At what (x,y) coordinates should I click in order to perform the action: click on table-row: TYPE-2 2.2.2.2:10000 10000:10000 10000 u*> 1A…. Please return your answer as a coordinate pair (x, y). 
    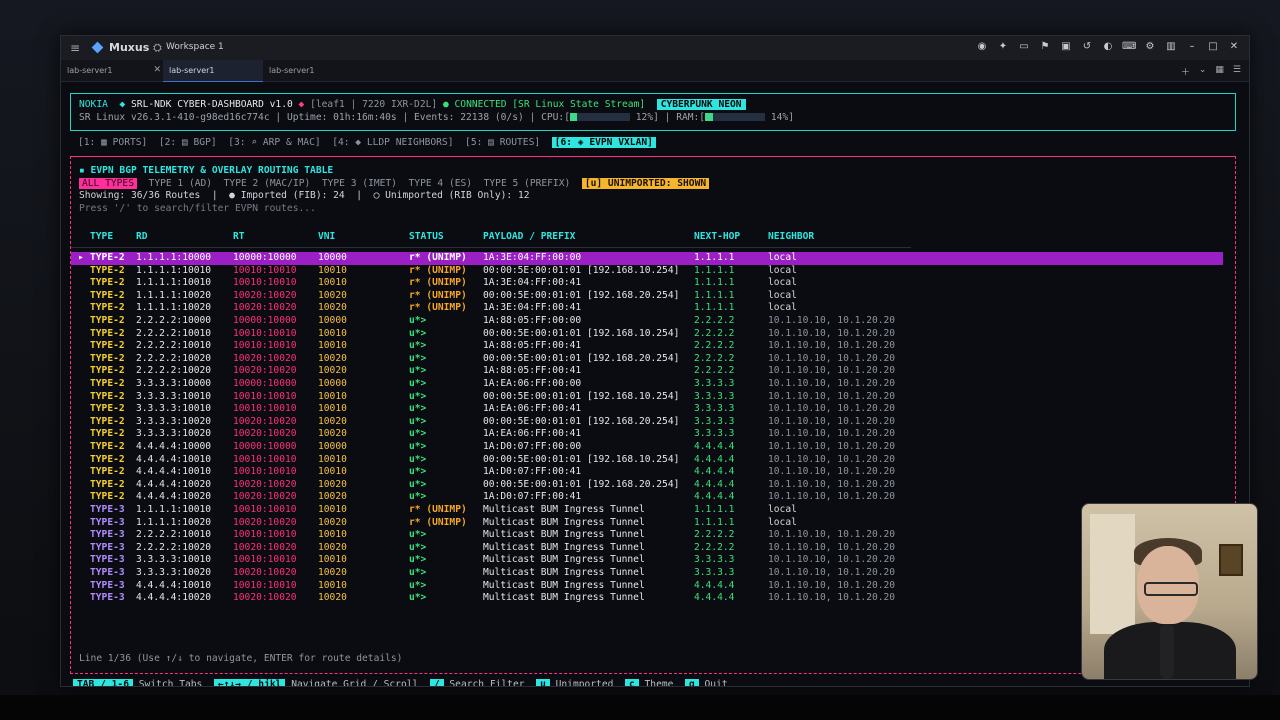
    Looking at the image, I should click on (647, 321).